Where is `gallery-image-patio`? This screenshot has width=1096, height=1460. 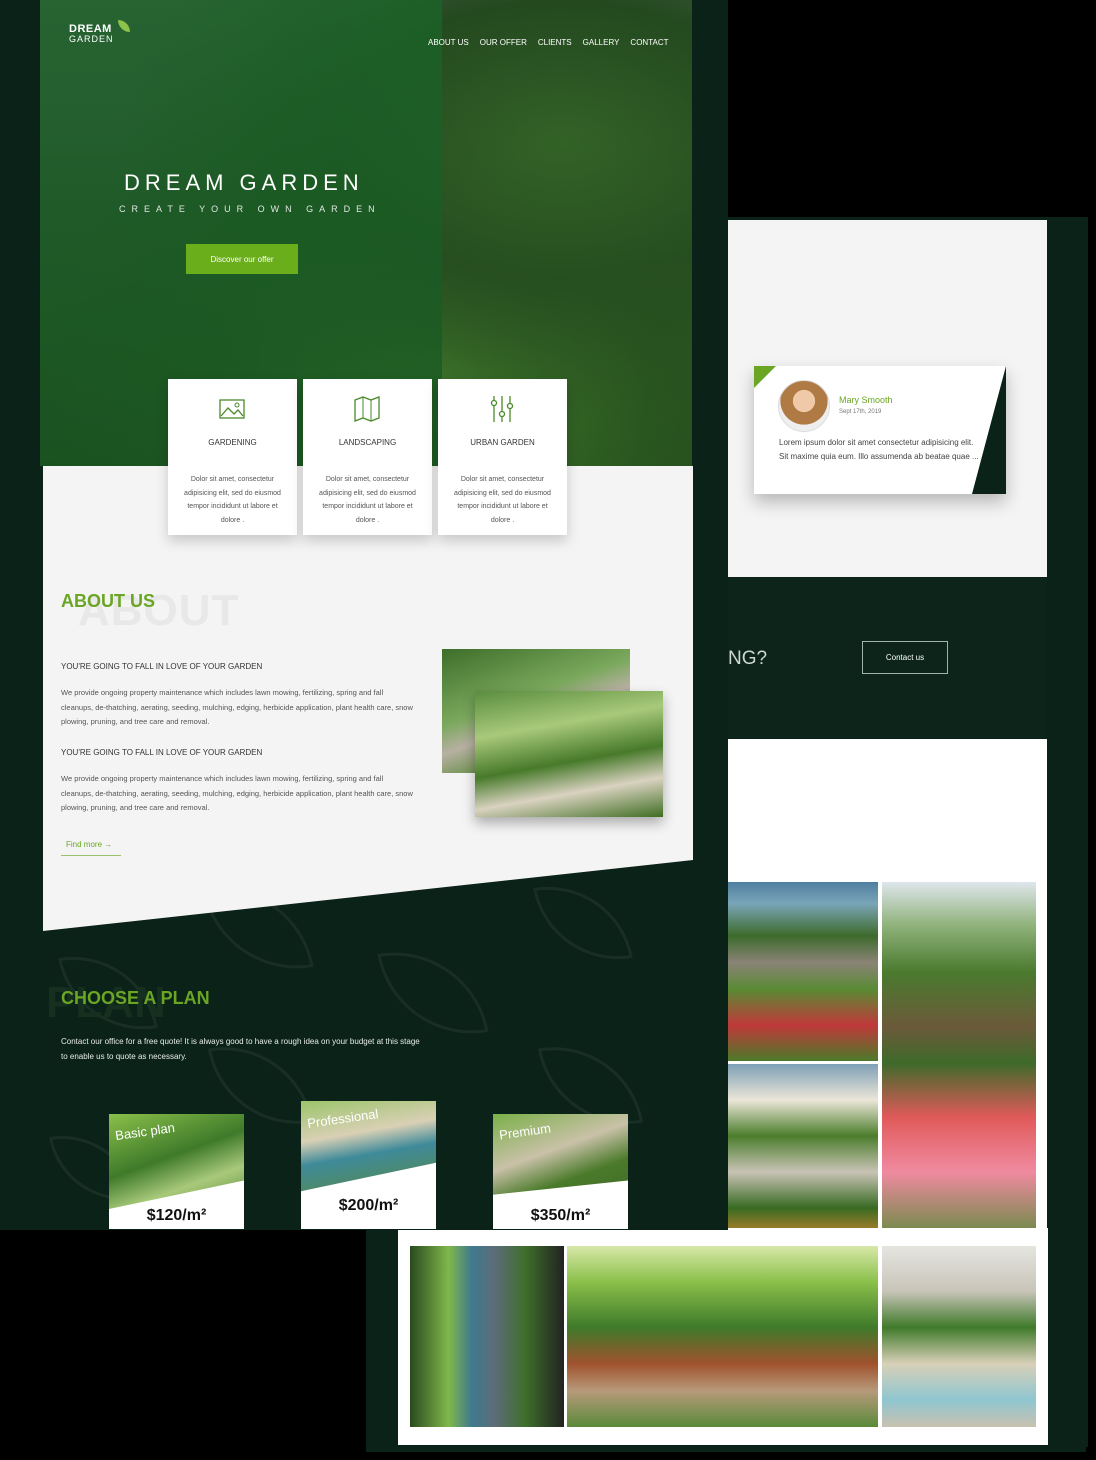 gallery-image-patio is located at coordinates (722, 1336).